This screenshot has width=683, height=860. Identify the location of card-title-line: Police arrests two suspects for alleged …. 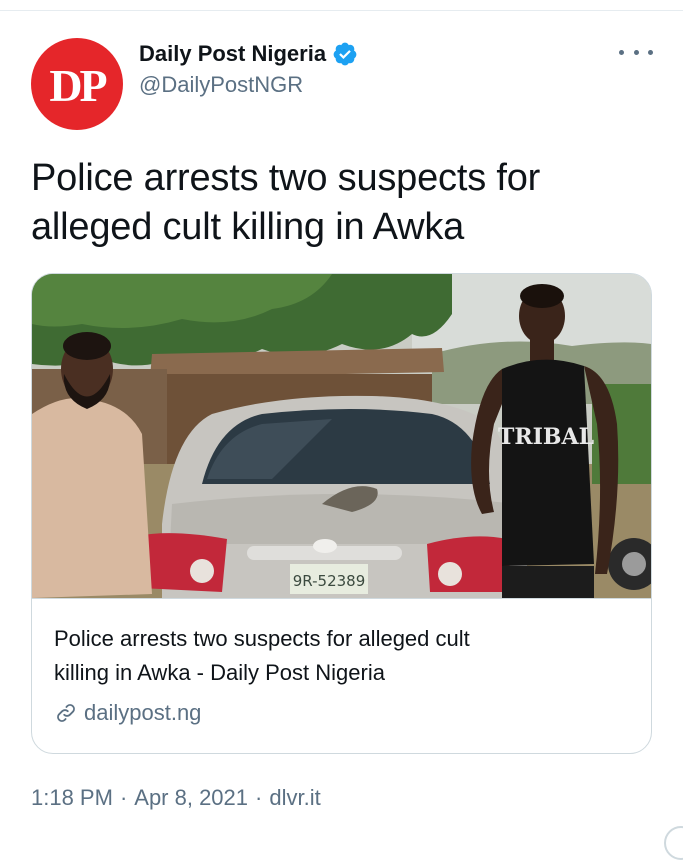
(262, 638).